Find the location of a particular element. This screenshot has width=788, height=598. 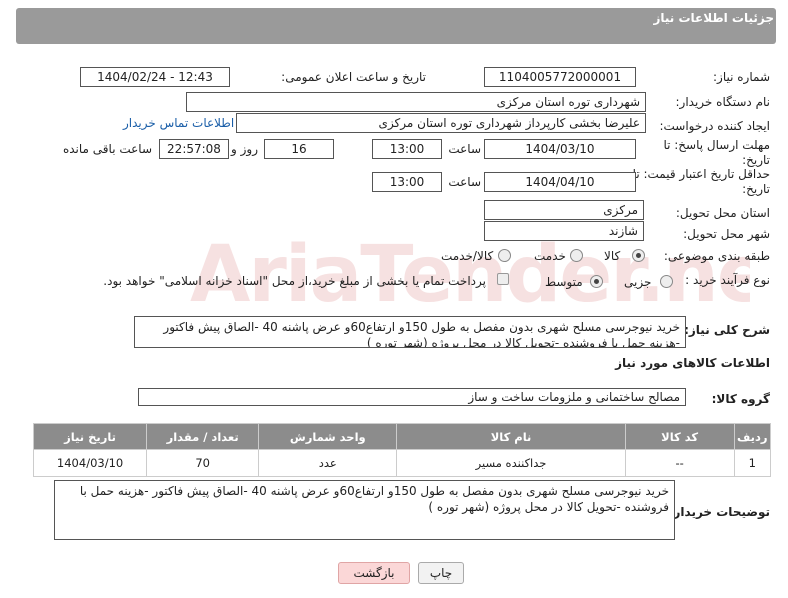

goods-group-field: مصالح ساختمانی و ملزومات ساخت و ساز is located at coordinates (412, 397).